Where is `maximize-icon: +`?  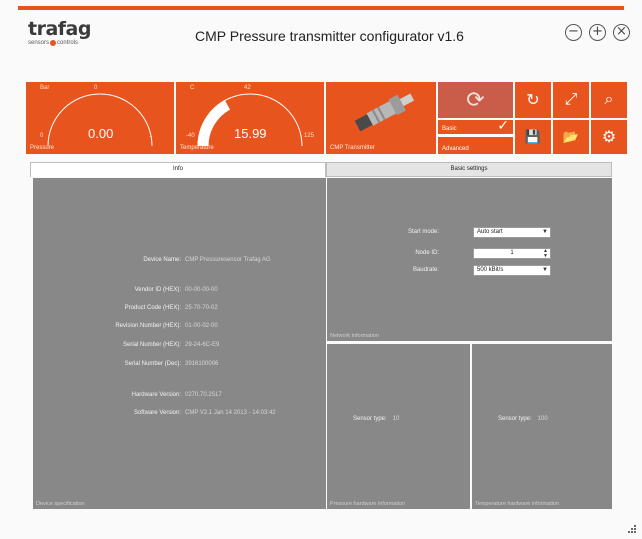 maximize-icon: + is located at coordinates (597, 32).